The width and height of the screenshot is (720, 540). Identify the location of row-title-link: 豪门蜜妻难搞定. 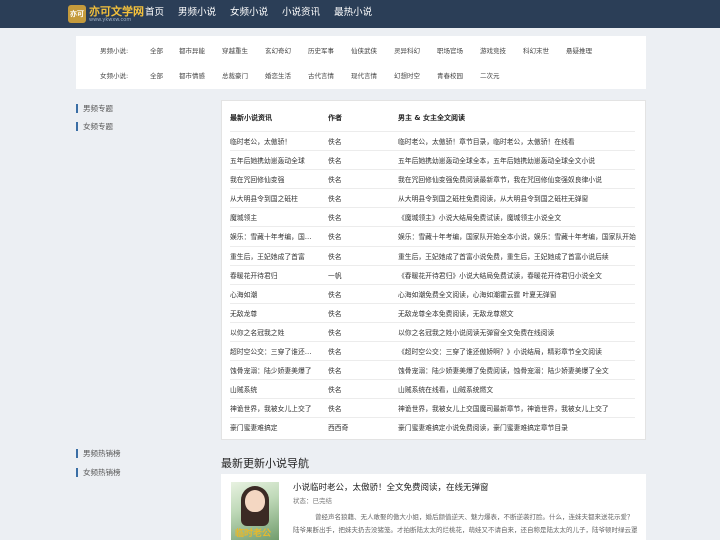
(274, 427).